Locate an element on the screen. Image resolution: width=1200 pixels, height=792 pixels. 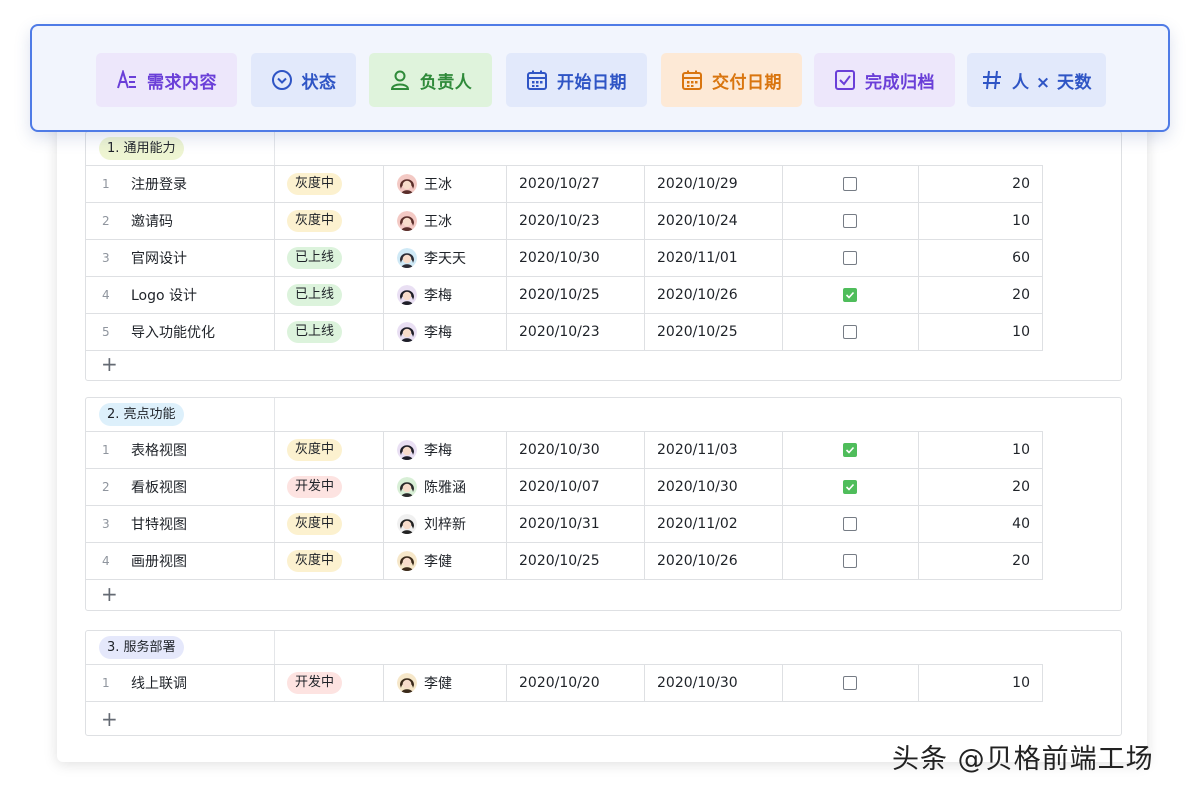
owner-cell: 刘梓新 is located at coordinates (431, 524).